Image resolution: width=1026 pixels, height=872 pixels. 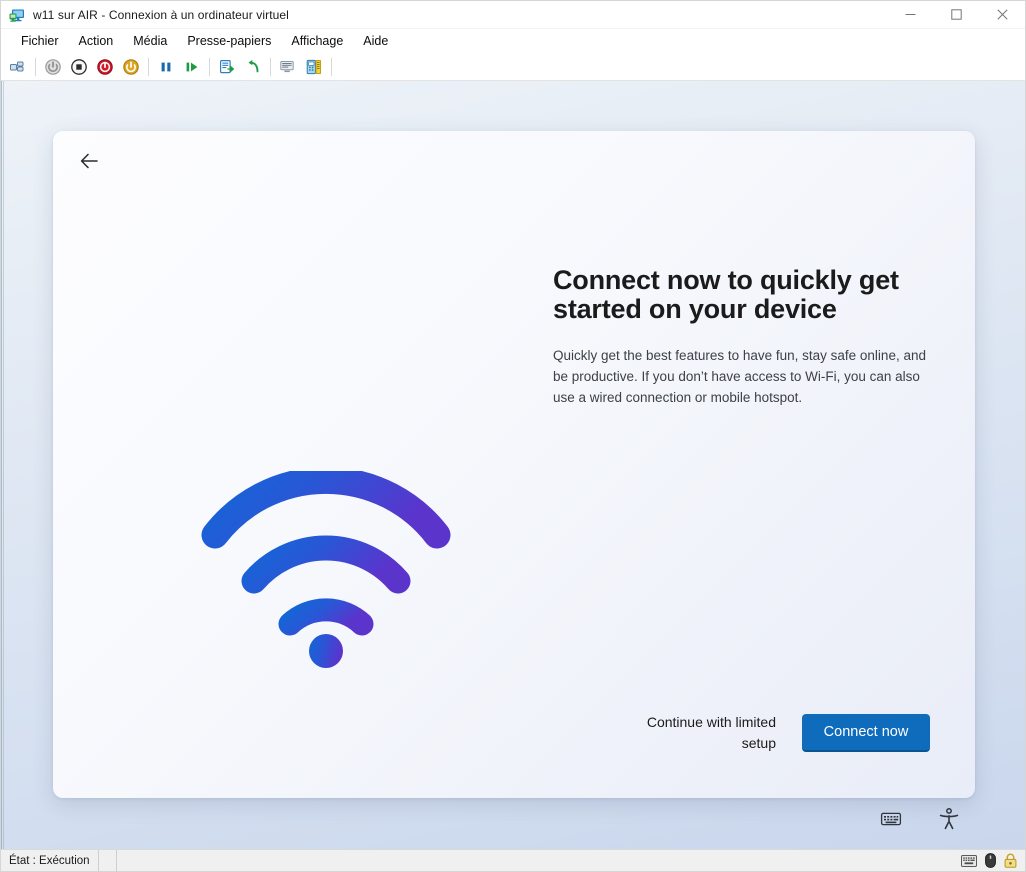 I want to click on maximize-button, so click(x=956, y=15).